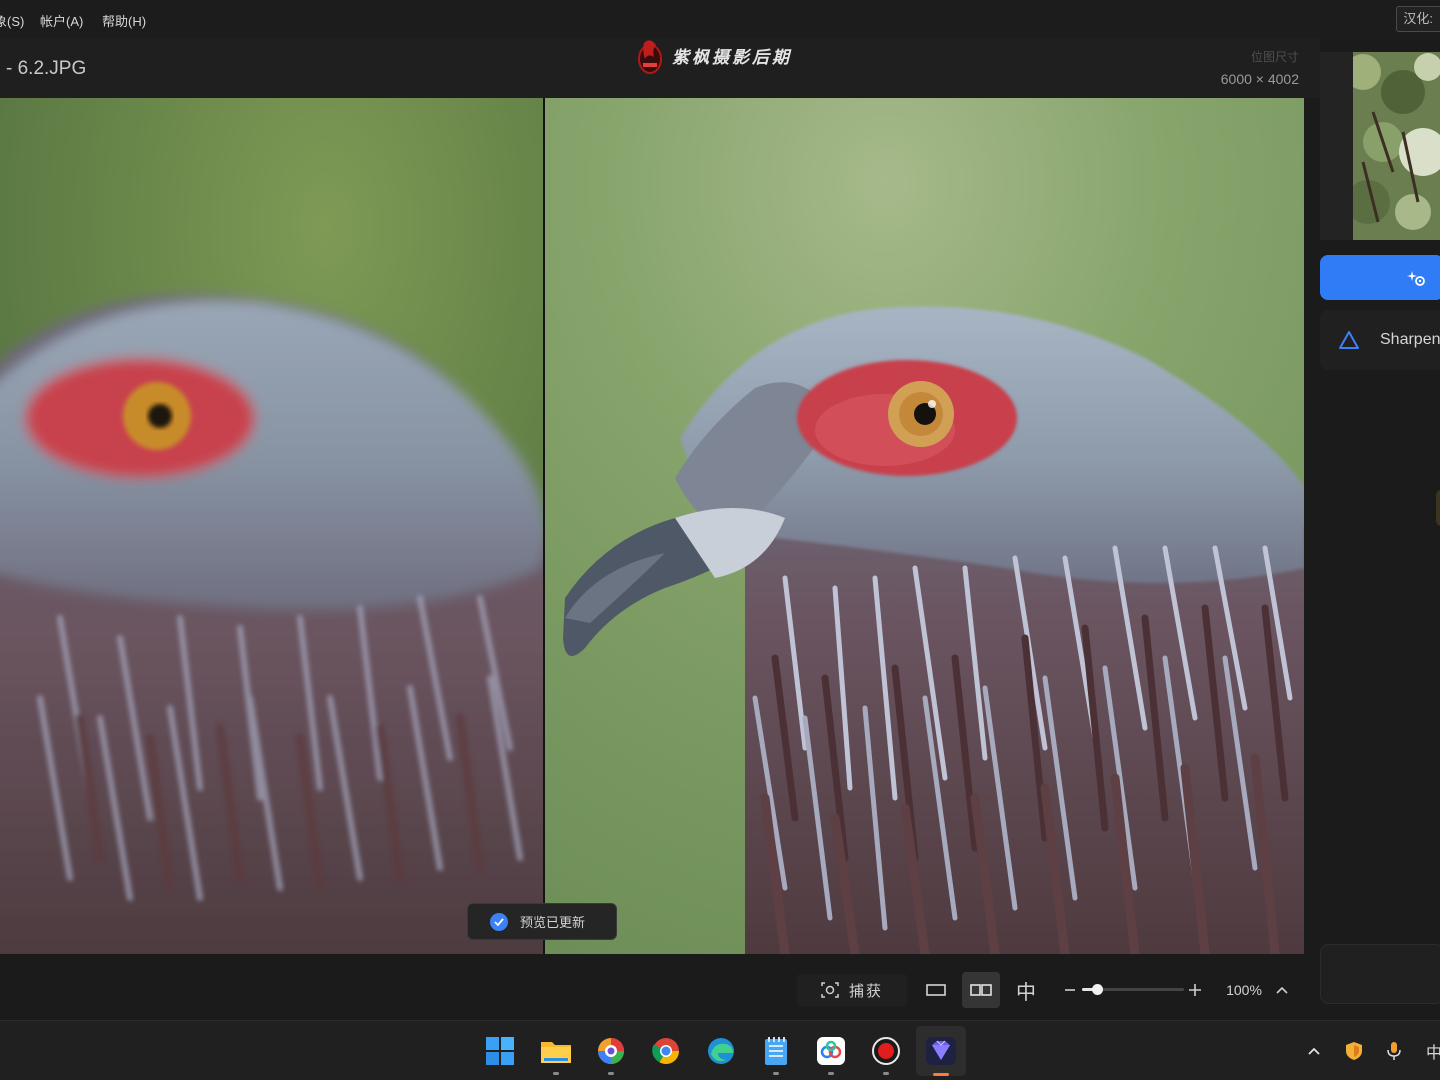  What do you see at coordinates (1416, 278) in the screenshot?
I see `sparkle-gear-icon` at bounding box center [1416, 278].